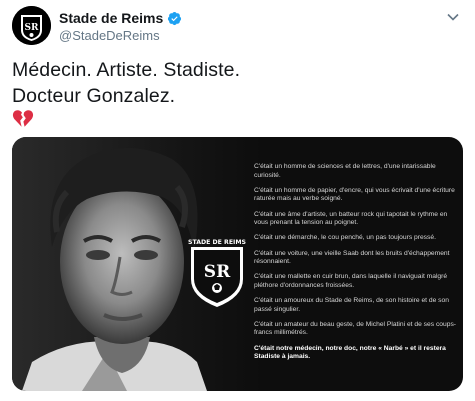 This screenshot has width=475, height=401. I want to click on tweet-line: Médecin. Artiste. Stadiste., so click(126, 70).